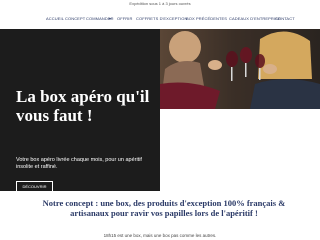 This screenshot has height=240, width=320. I want to click on nav-coffrets: COFFRETS D'EXCEPTION, so click(161, 18).